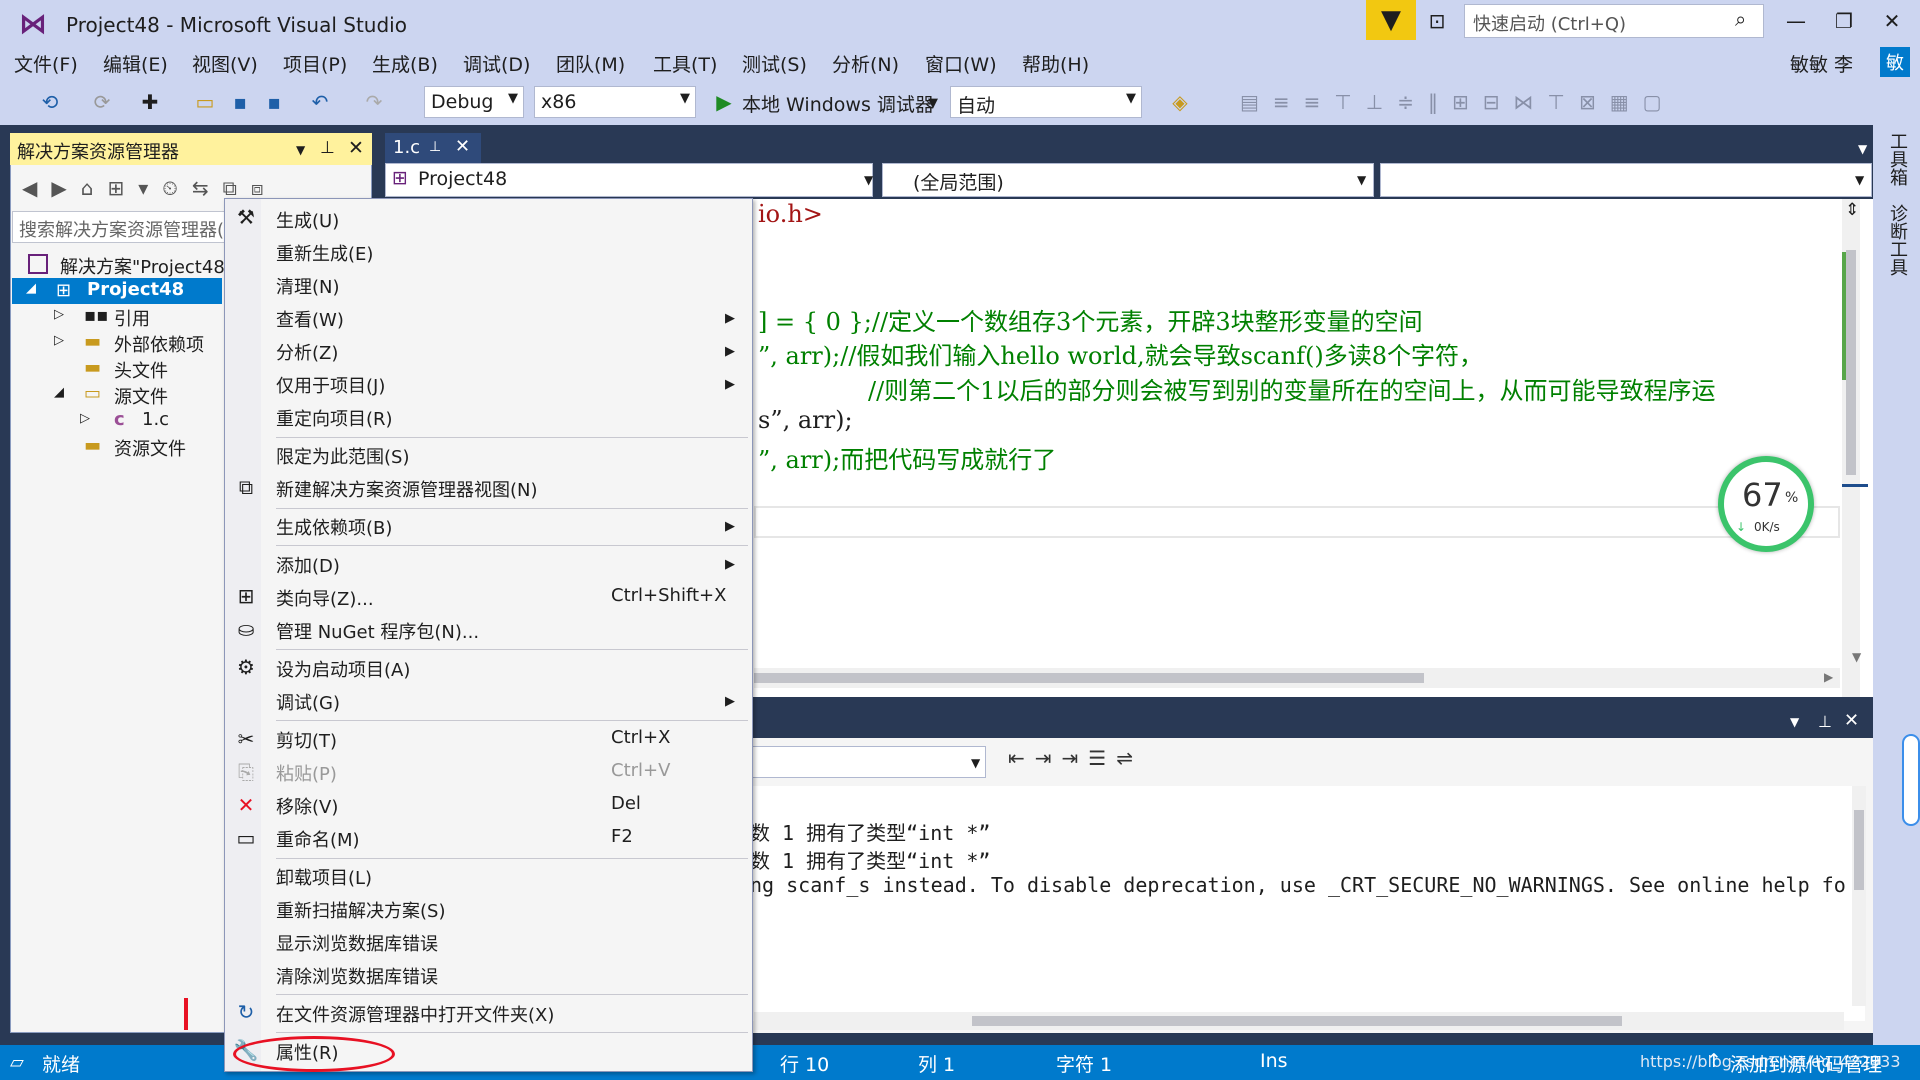 Image resolution: width=1920 pixels, height=1080 pixels. I want to click on ctx-scope-to-this: 限定为此范围(S), so click(342, 456).